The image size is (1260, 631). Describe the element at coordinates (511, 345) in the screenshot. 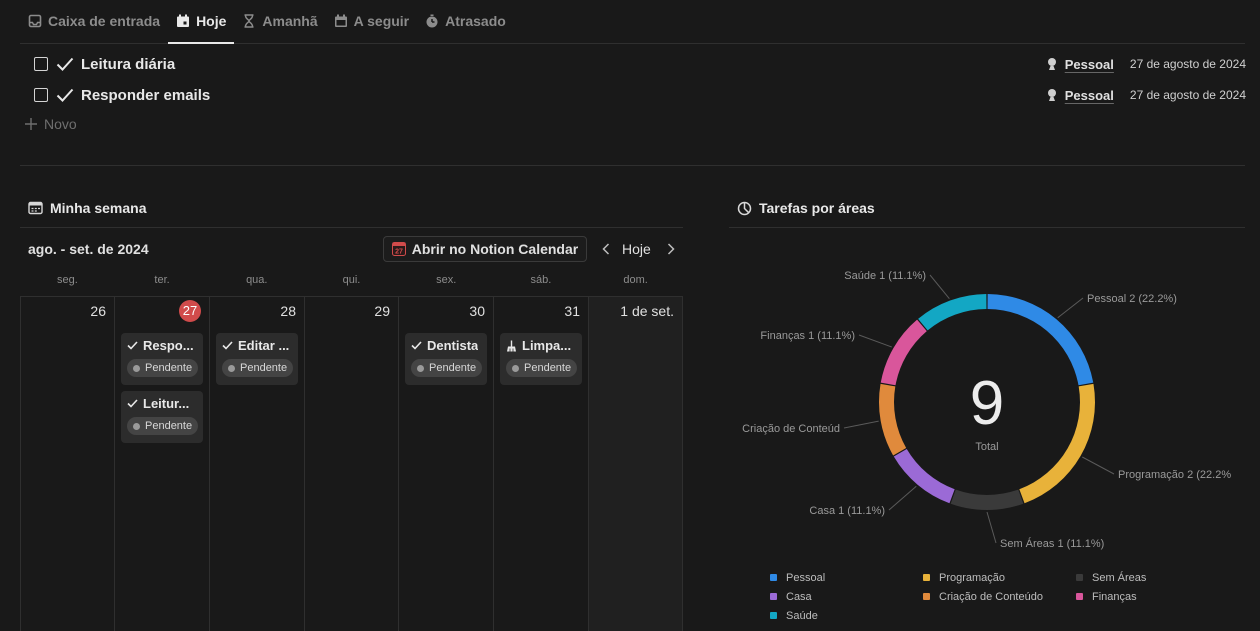

I see `broom-icon` at that location.